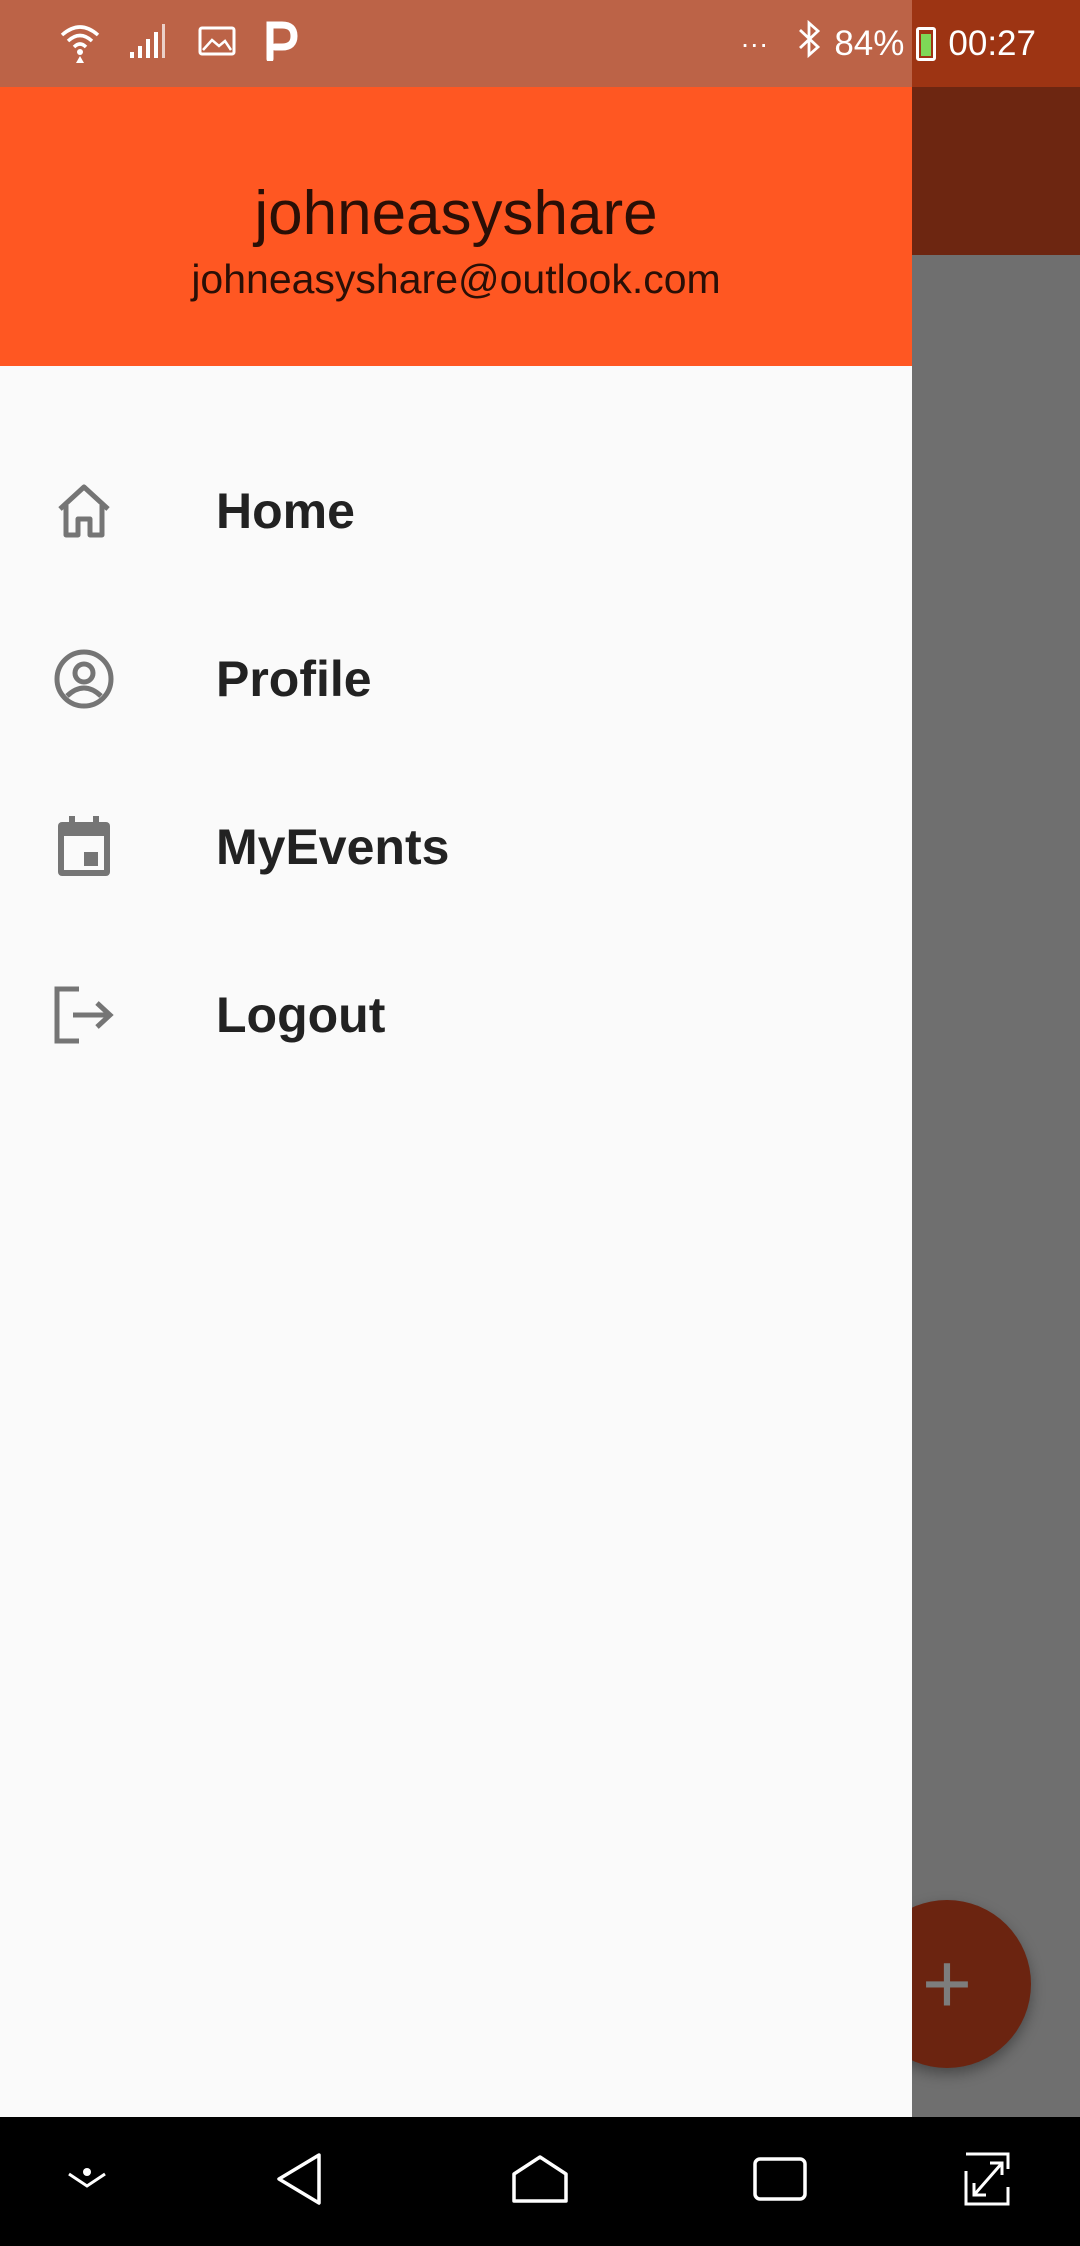 The width and height of the screenshot is (1080, 2246). What do you see at coordinates (150, 43) in the screenshot?
I see `signal-icon` at bounding box center [150, 43].